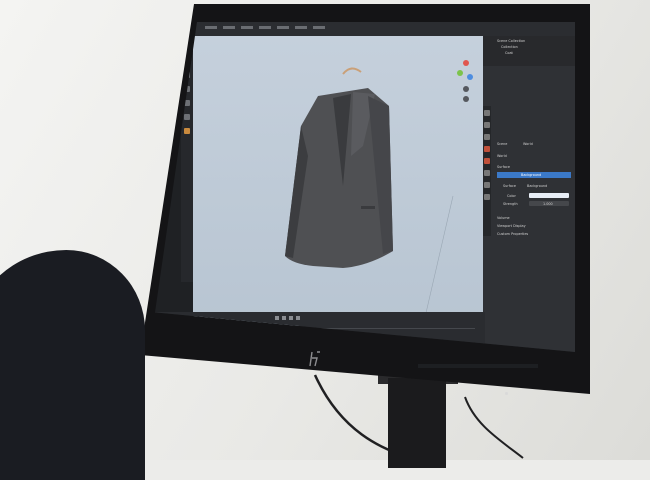 The height and width of the screenshot is (480, 650). What do you see at coordinates (511, 196) in the screenshot?
I see `color-label: Color` at bounding box center [511, 196].